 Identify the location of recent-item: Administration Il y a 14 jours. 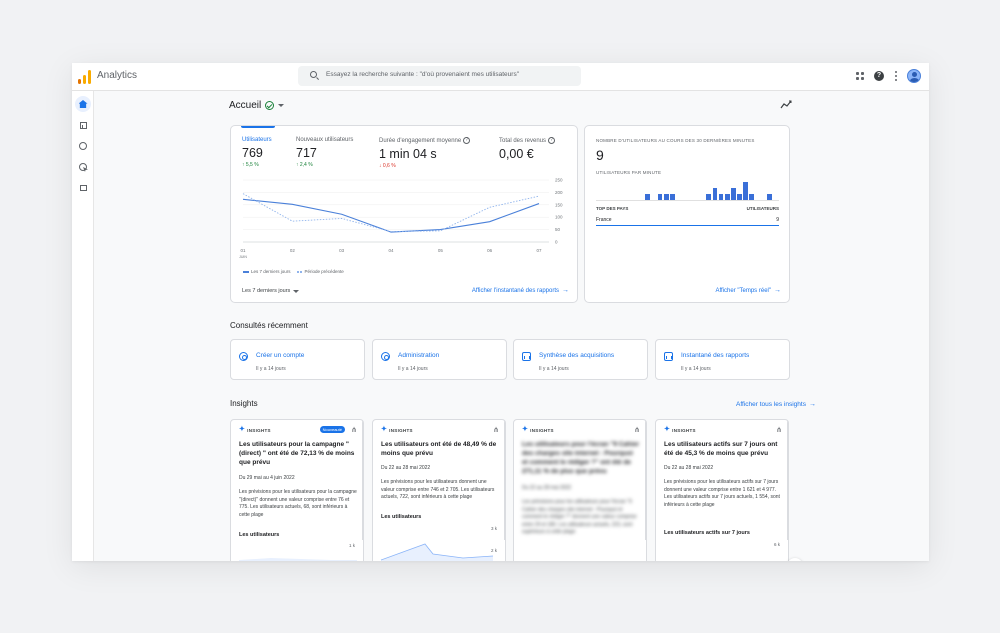
(439, 359).